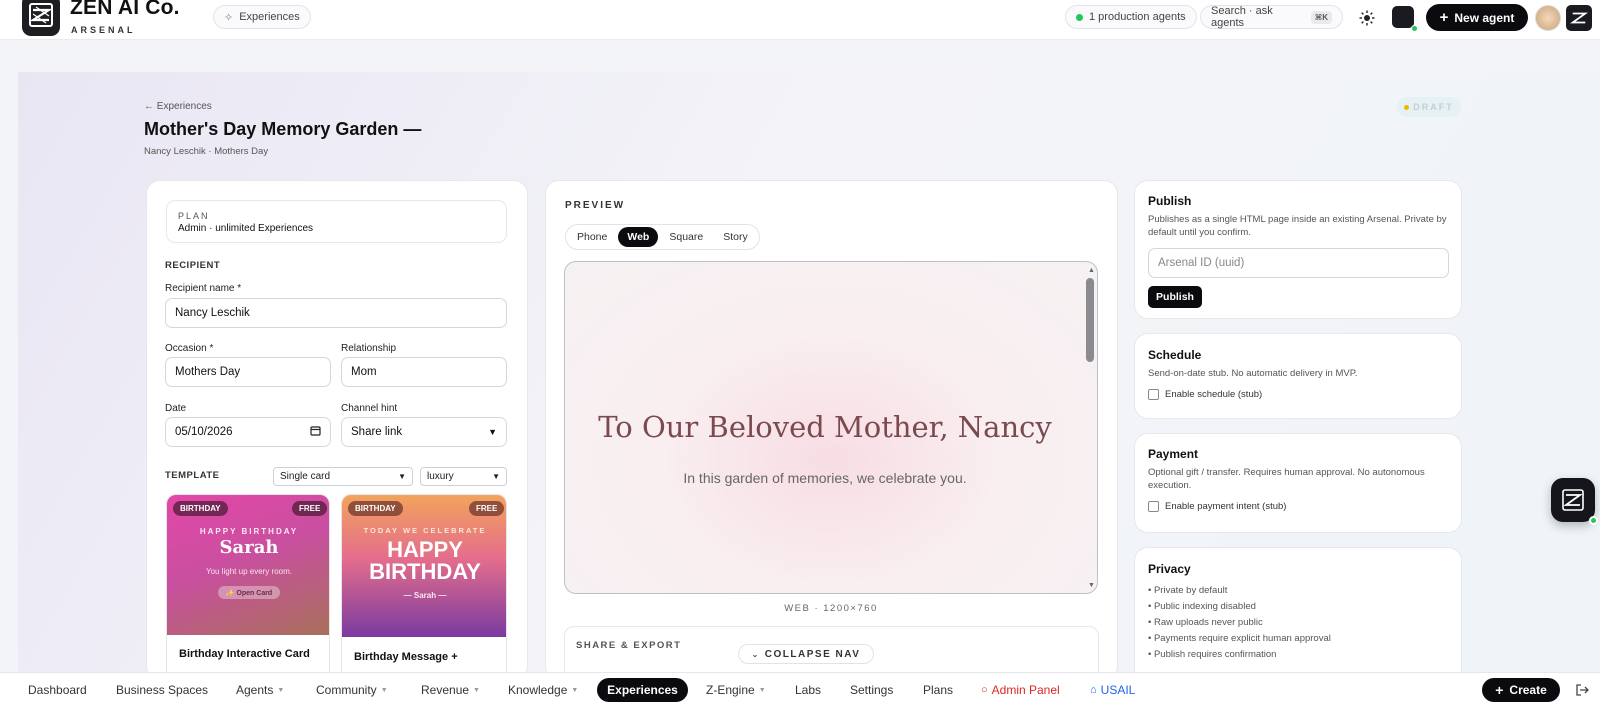 The height and width of the screenshot is (706, 1600). I want to click on agent-avatar-icon, so click(1405, 19).